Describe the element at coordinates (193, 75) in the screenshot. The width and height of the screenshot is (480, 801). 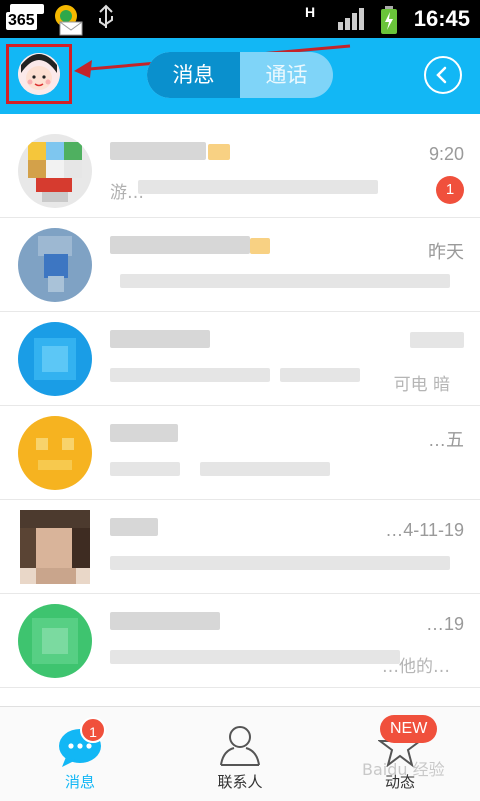
I see `tab-messages: 消息` at that location.